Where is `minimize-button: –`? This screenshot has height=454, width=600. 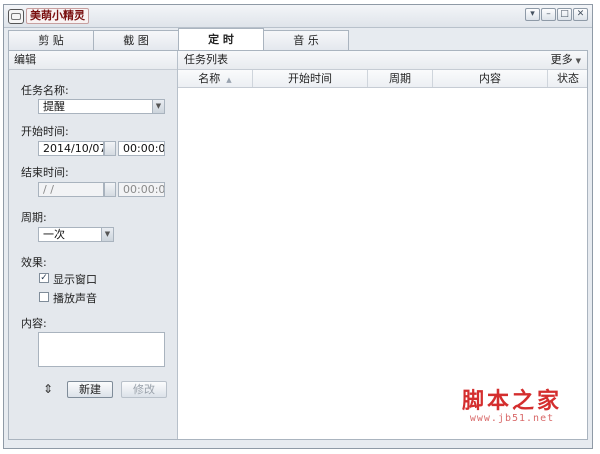 minimize-button: – is located at coordinates (548, 14).